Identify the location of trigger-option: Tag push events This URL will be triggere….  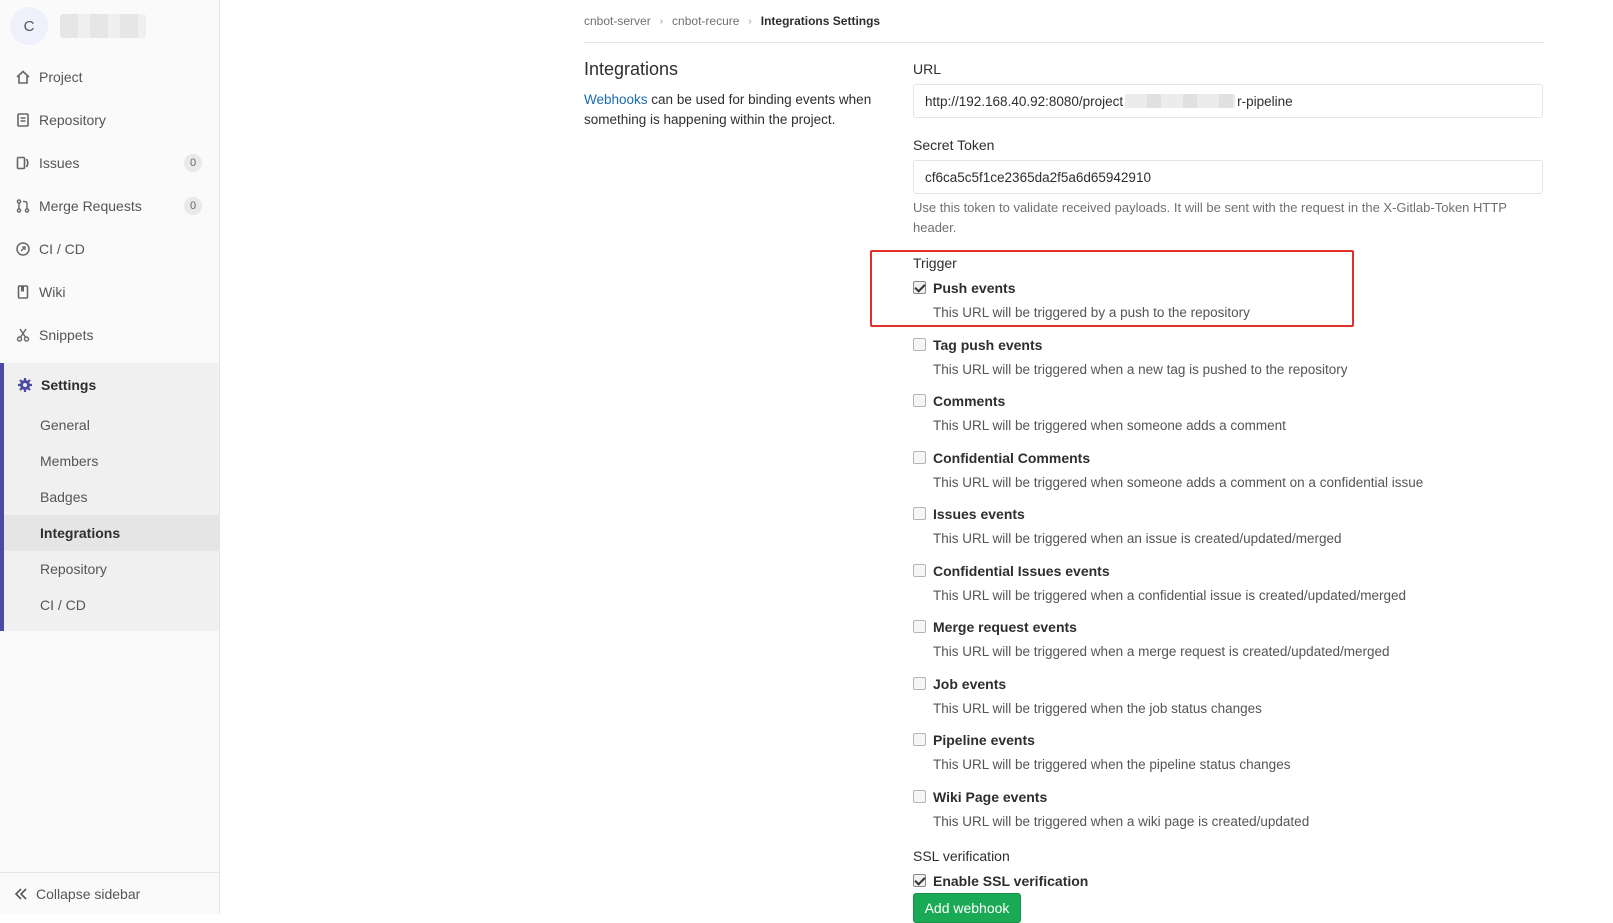
(1228, 359).